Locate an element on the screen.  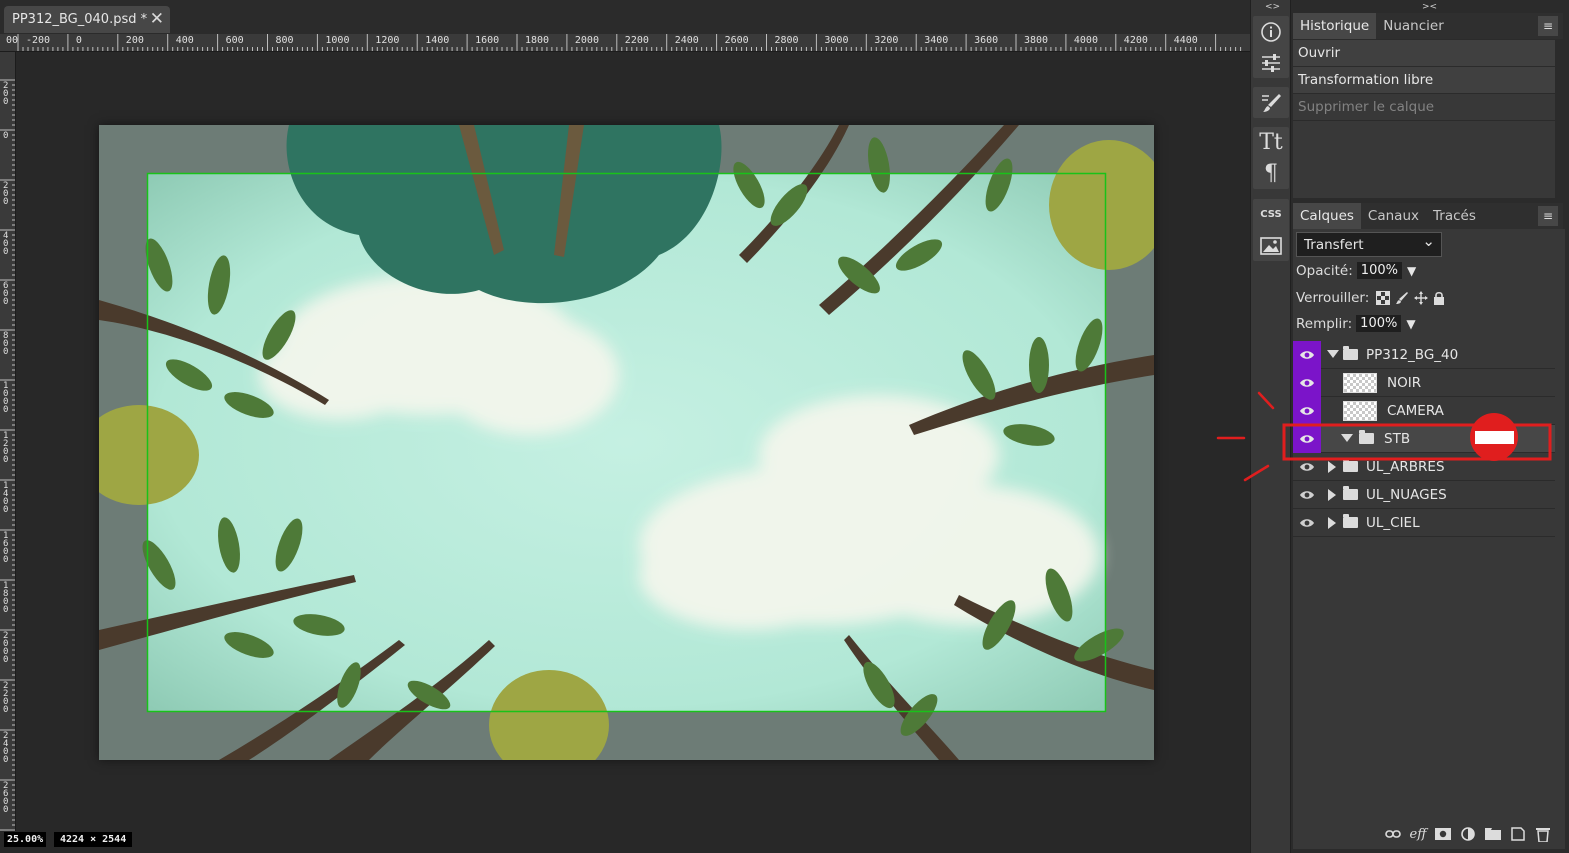
ruler-tick-label: 4200 is located at coordinates (1135, 40).